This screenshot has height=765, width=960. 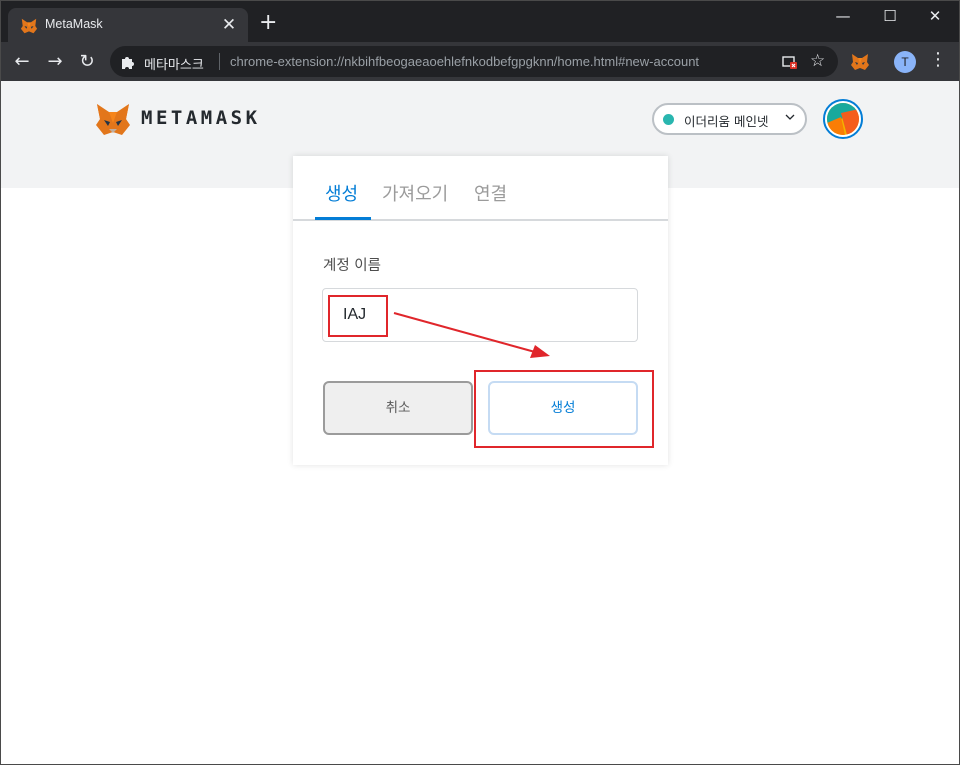 What do you see at coordinates (480, 21) in the screenshot?
I see `browser-title-bar: MetaMask ✕ + — ☐ ✕` at bounding box center [480, 21].